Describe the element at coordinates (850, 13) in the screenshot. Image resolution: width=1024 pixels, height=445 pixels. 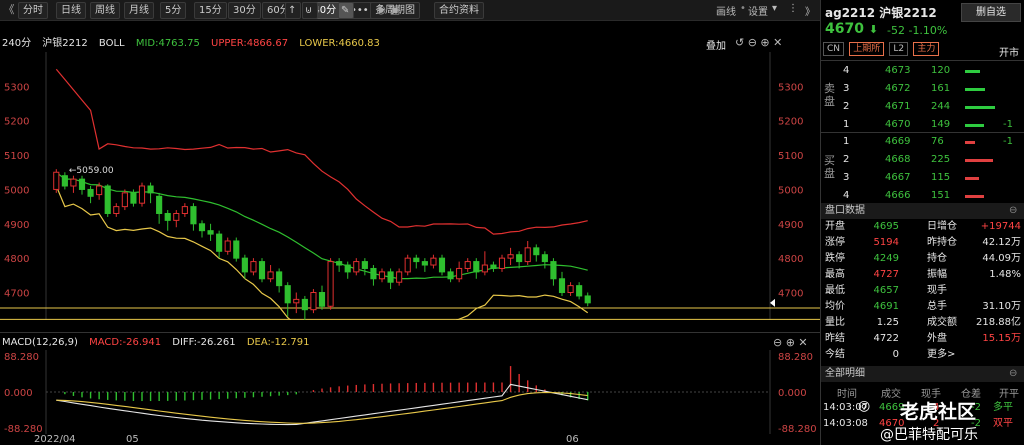
I see `quote-code: ag2212` at that location.